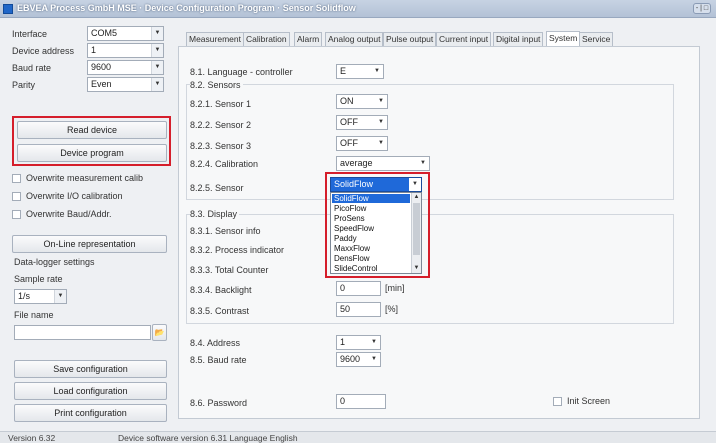 Image resolution: width=716 pixels, height=443 pixels. What do you see at coordinates (383, 163) in the screenshot?
I see `calibration-select: average ▼` at bounding box center [383, 163].